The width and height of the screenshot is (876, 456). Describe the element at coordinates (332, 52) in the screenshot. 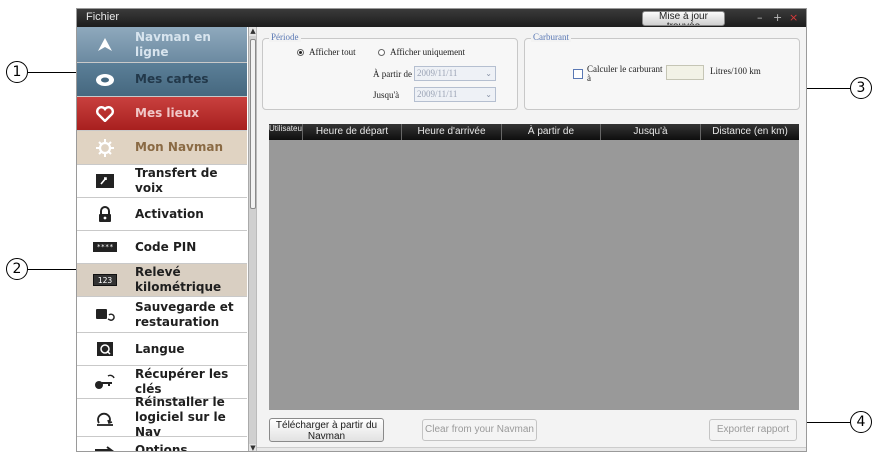

I see `radio-afficher-tout-label: Afficher tout` at that location.